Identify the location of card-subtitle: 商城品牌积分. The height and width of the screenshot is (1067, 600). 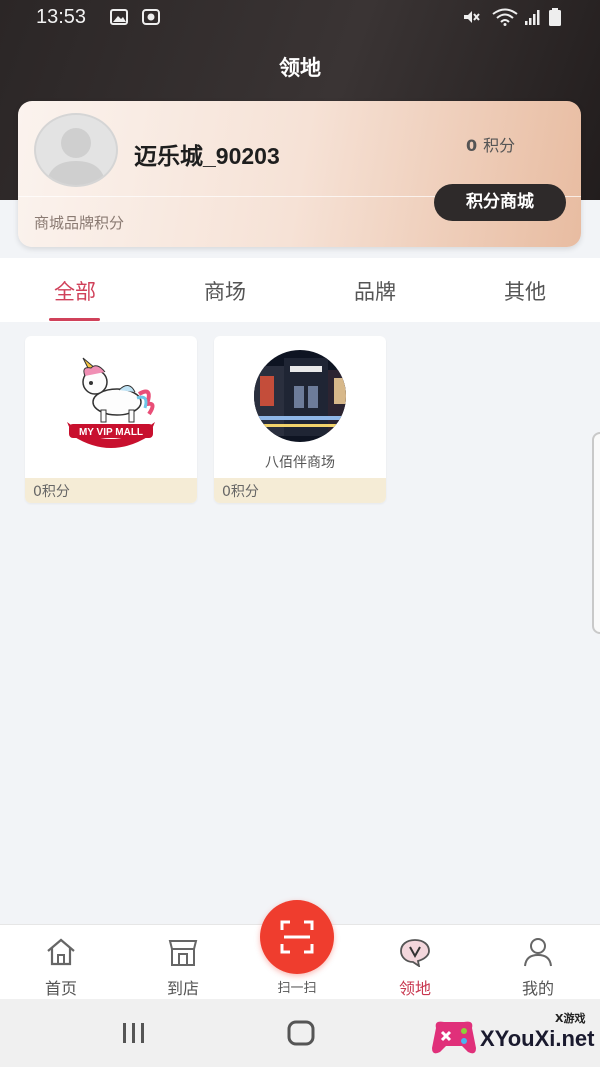
(79, 223).